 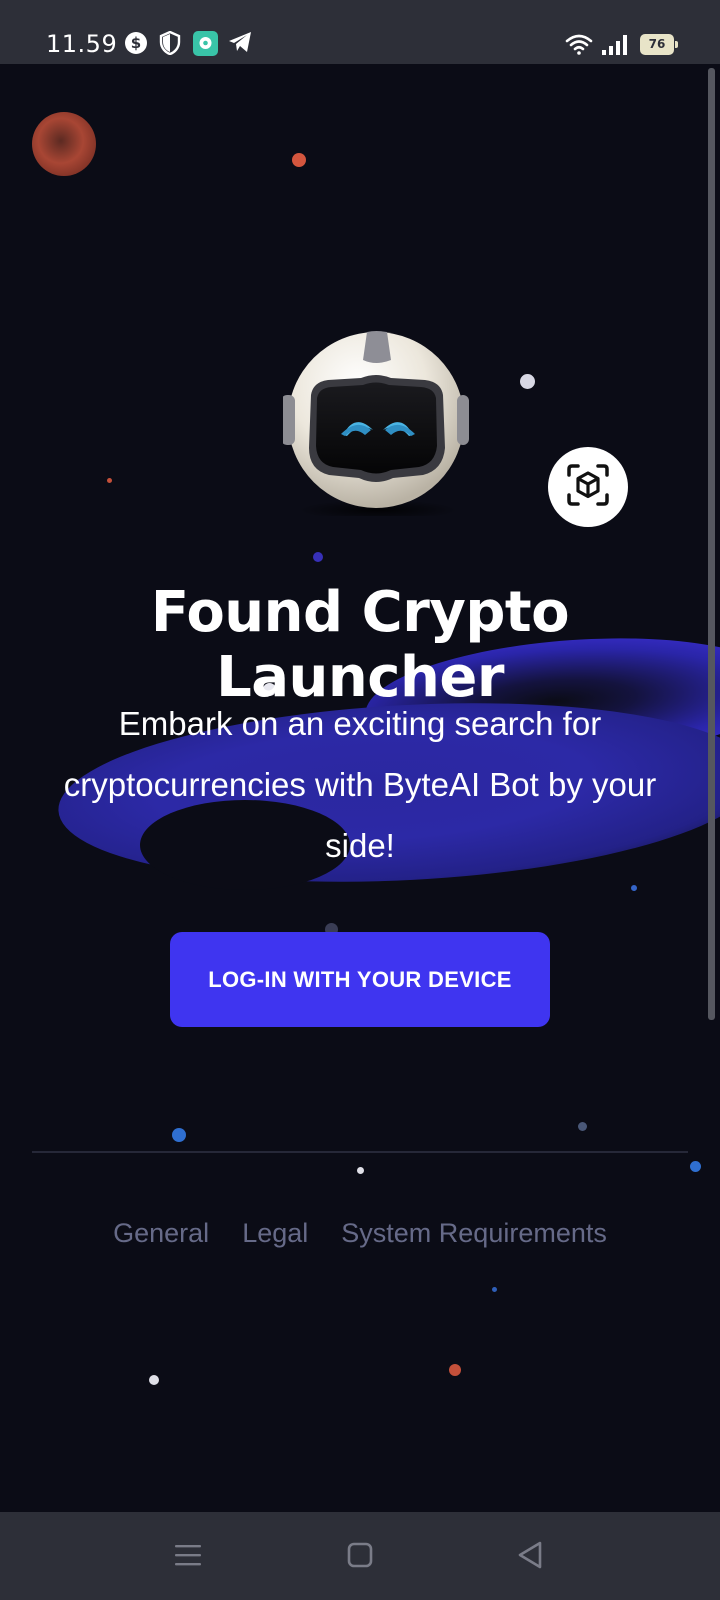 What do you see at coordinates (711, 544) in the screenshot?
I see `scrollbar` at bounding box center [711, 544].